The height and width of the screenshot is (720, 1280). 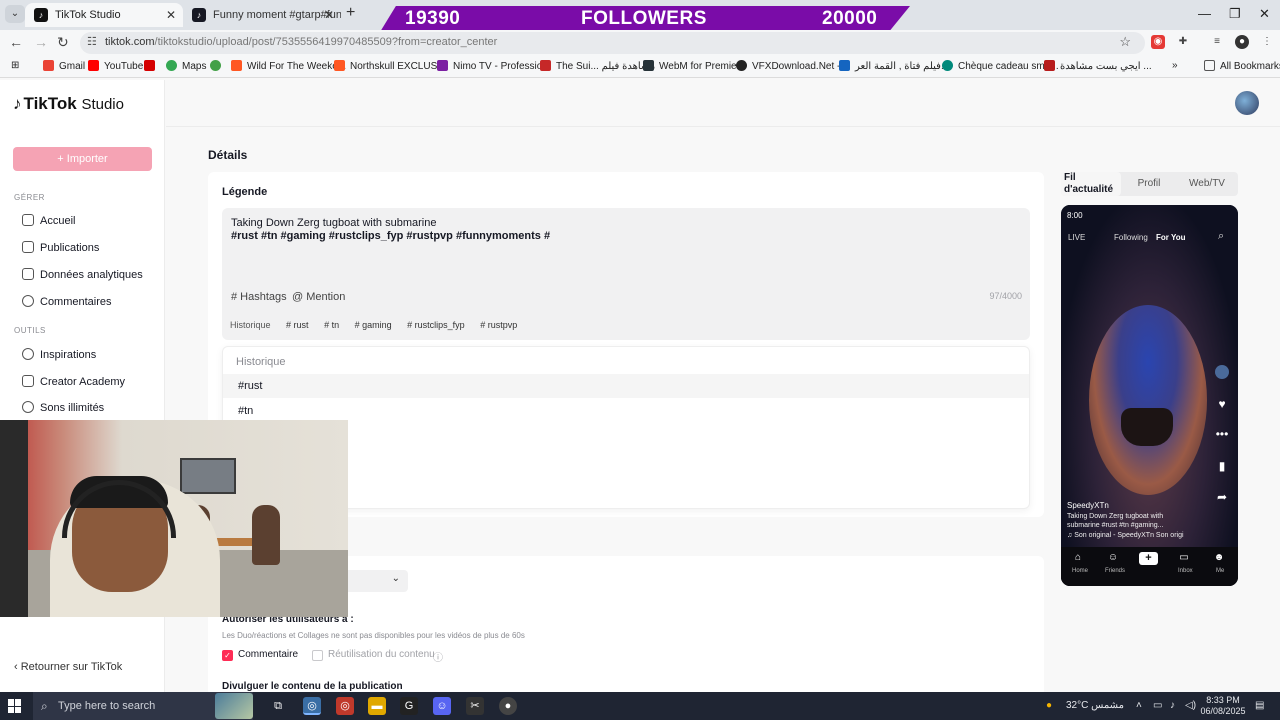 What do you see at coordinates (28, 381) in the screenshot?
I see `academy-icon` at bounding box center [28, 381].